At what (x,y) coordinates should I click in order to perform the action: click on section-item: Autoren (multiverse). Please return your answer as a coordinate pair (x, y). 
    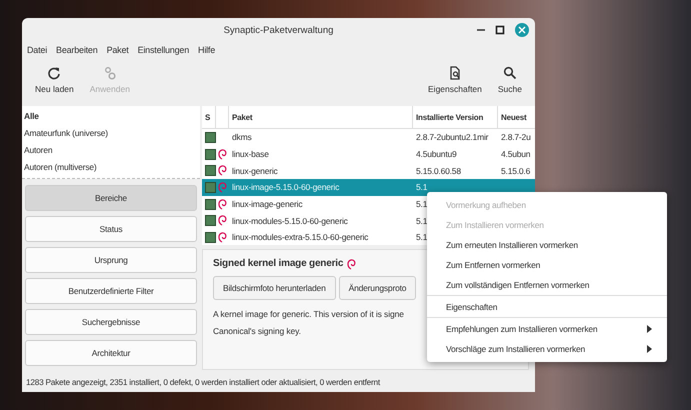
    Looking at the image, I should click on (111, 167).